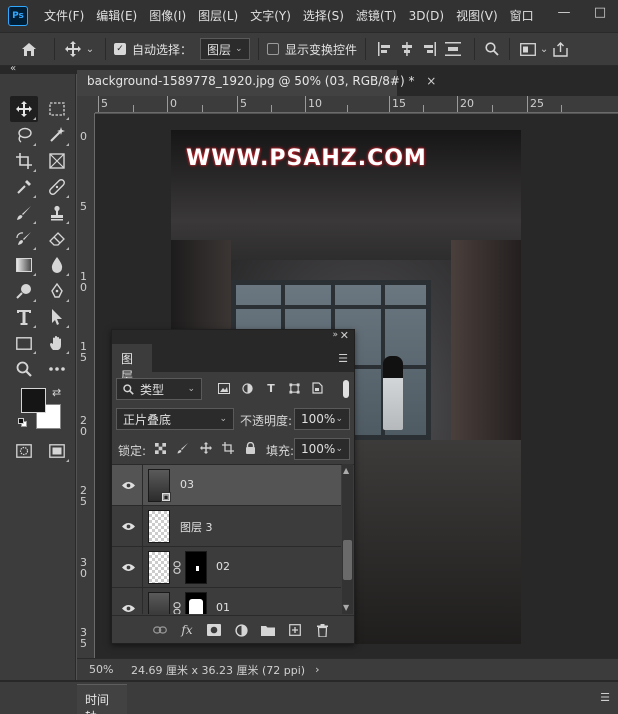 Image resolution: width=618 pixels, height=714 pixels. I want to click on hand-tool, so click(57, 343).